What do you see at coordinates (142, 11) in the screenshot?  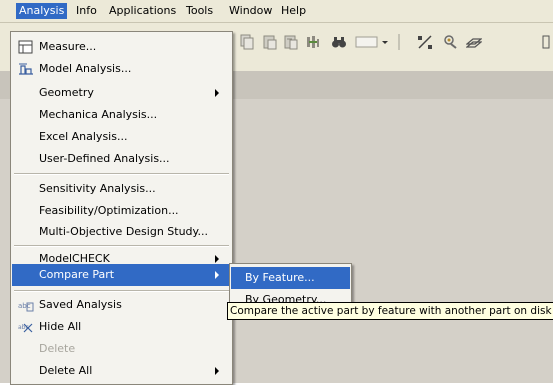 I see `menu-applications: Applications` at bounding box center [142, 11].